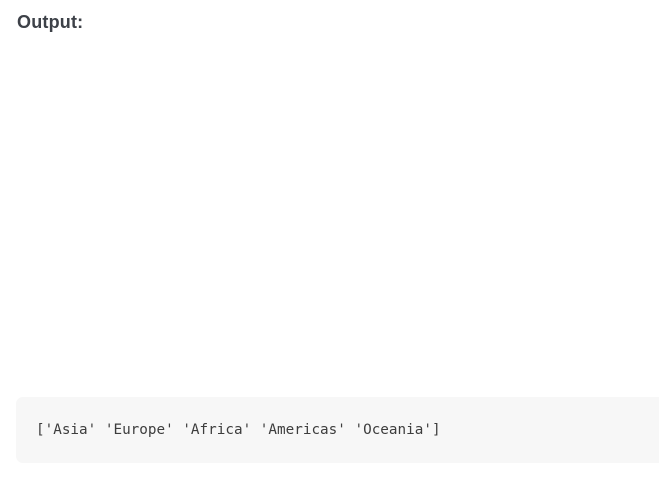 The height and width of the screenshot is (477, 659). What do you see at coordinates (50, 22) in the screenshot?
I see `output-heading: Output:` at bounding box center [50, 22].